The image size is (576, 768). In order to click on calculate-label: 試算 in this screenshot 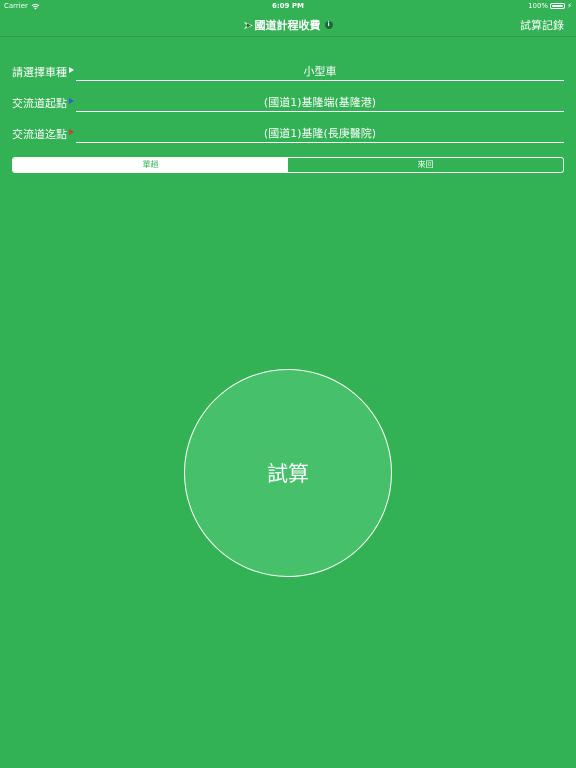, I will do `click(288, 474)`.